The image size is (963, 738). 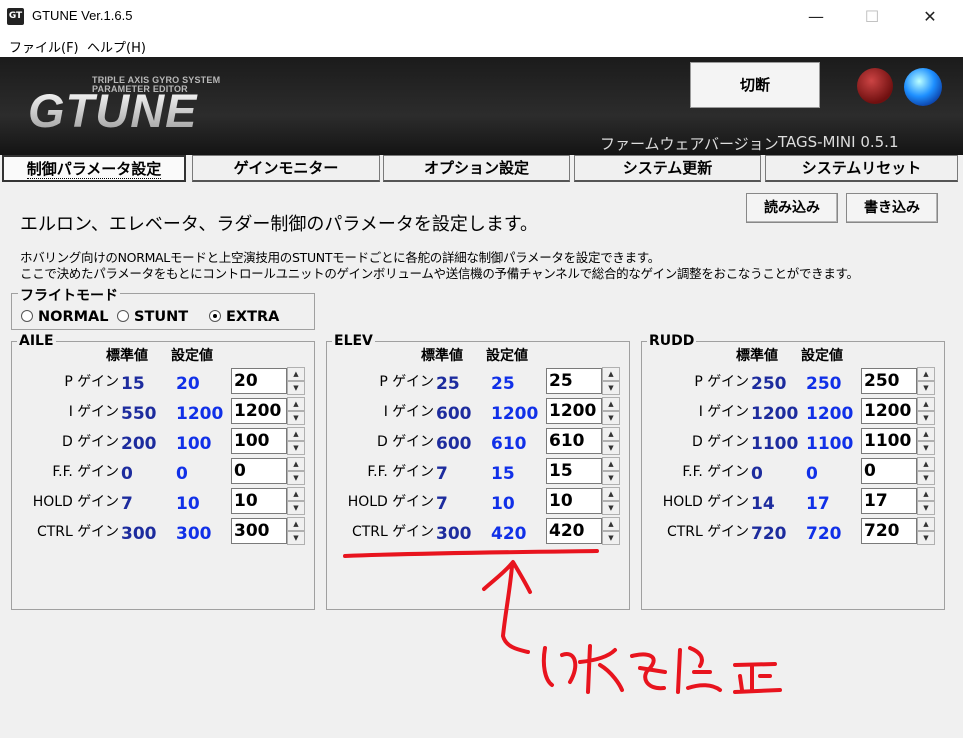 I want to click on annotation-arrow-icon, so click(x=507, y=607).